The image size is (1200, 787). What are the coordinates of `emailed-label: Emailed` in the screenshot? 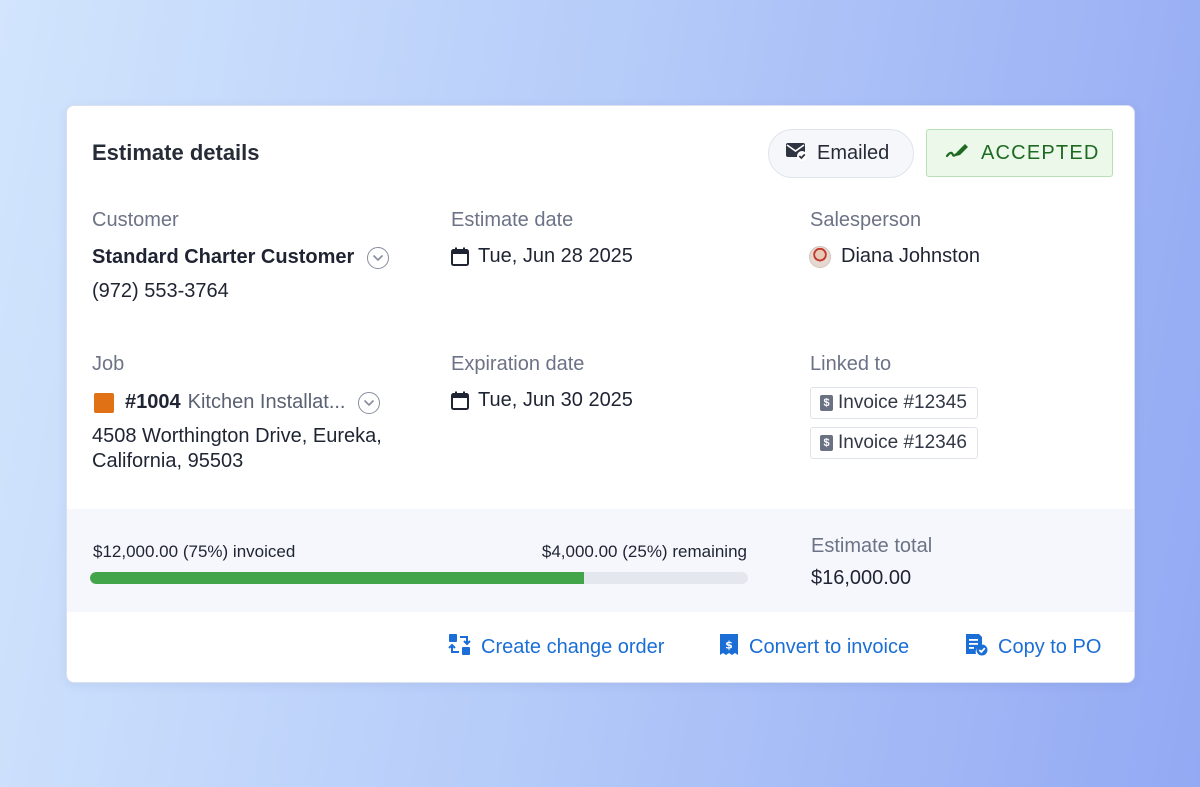 It's located at (853, 153).